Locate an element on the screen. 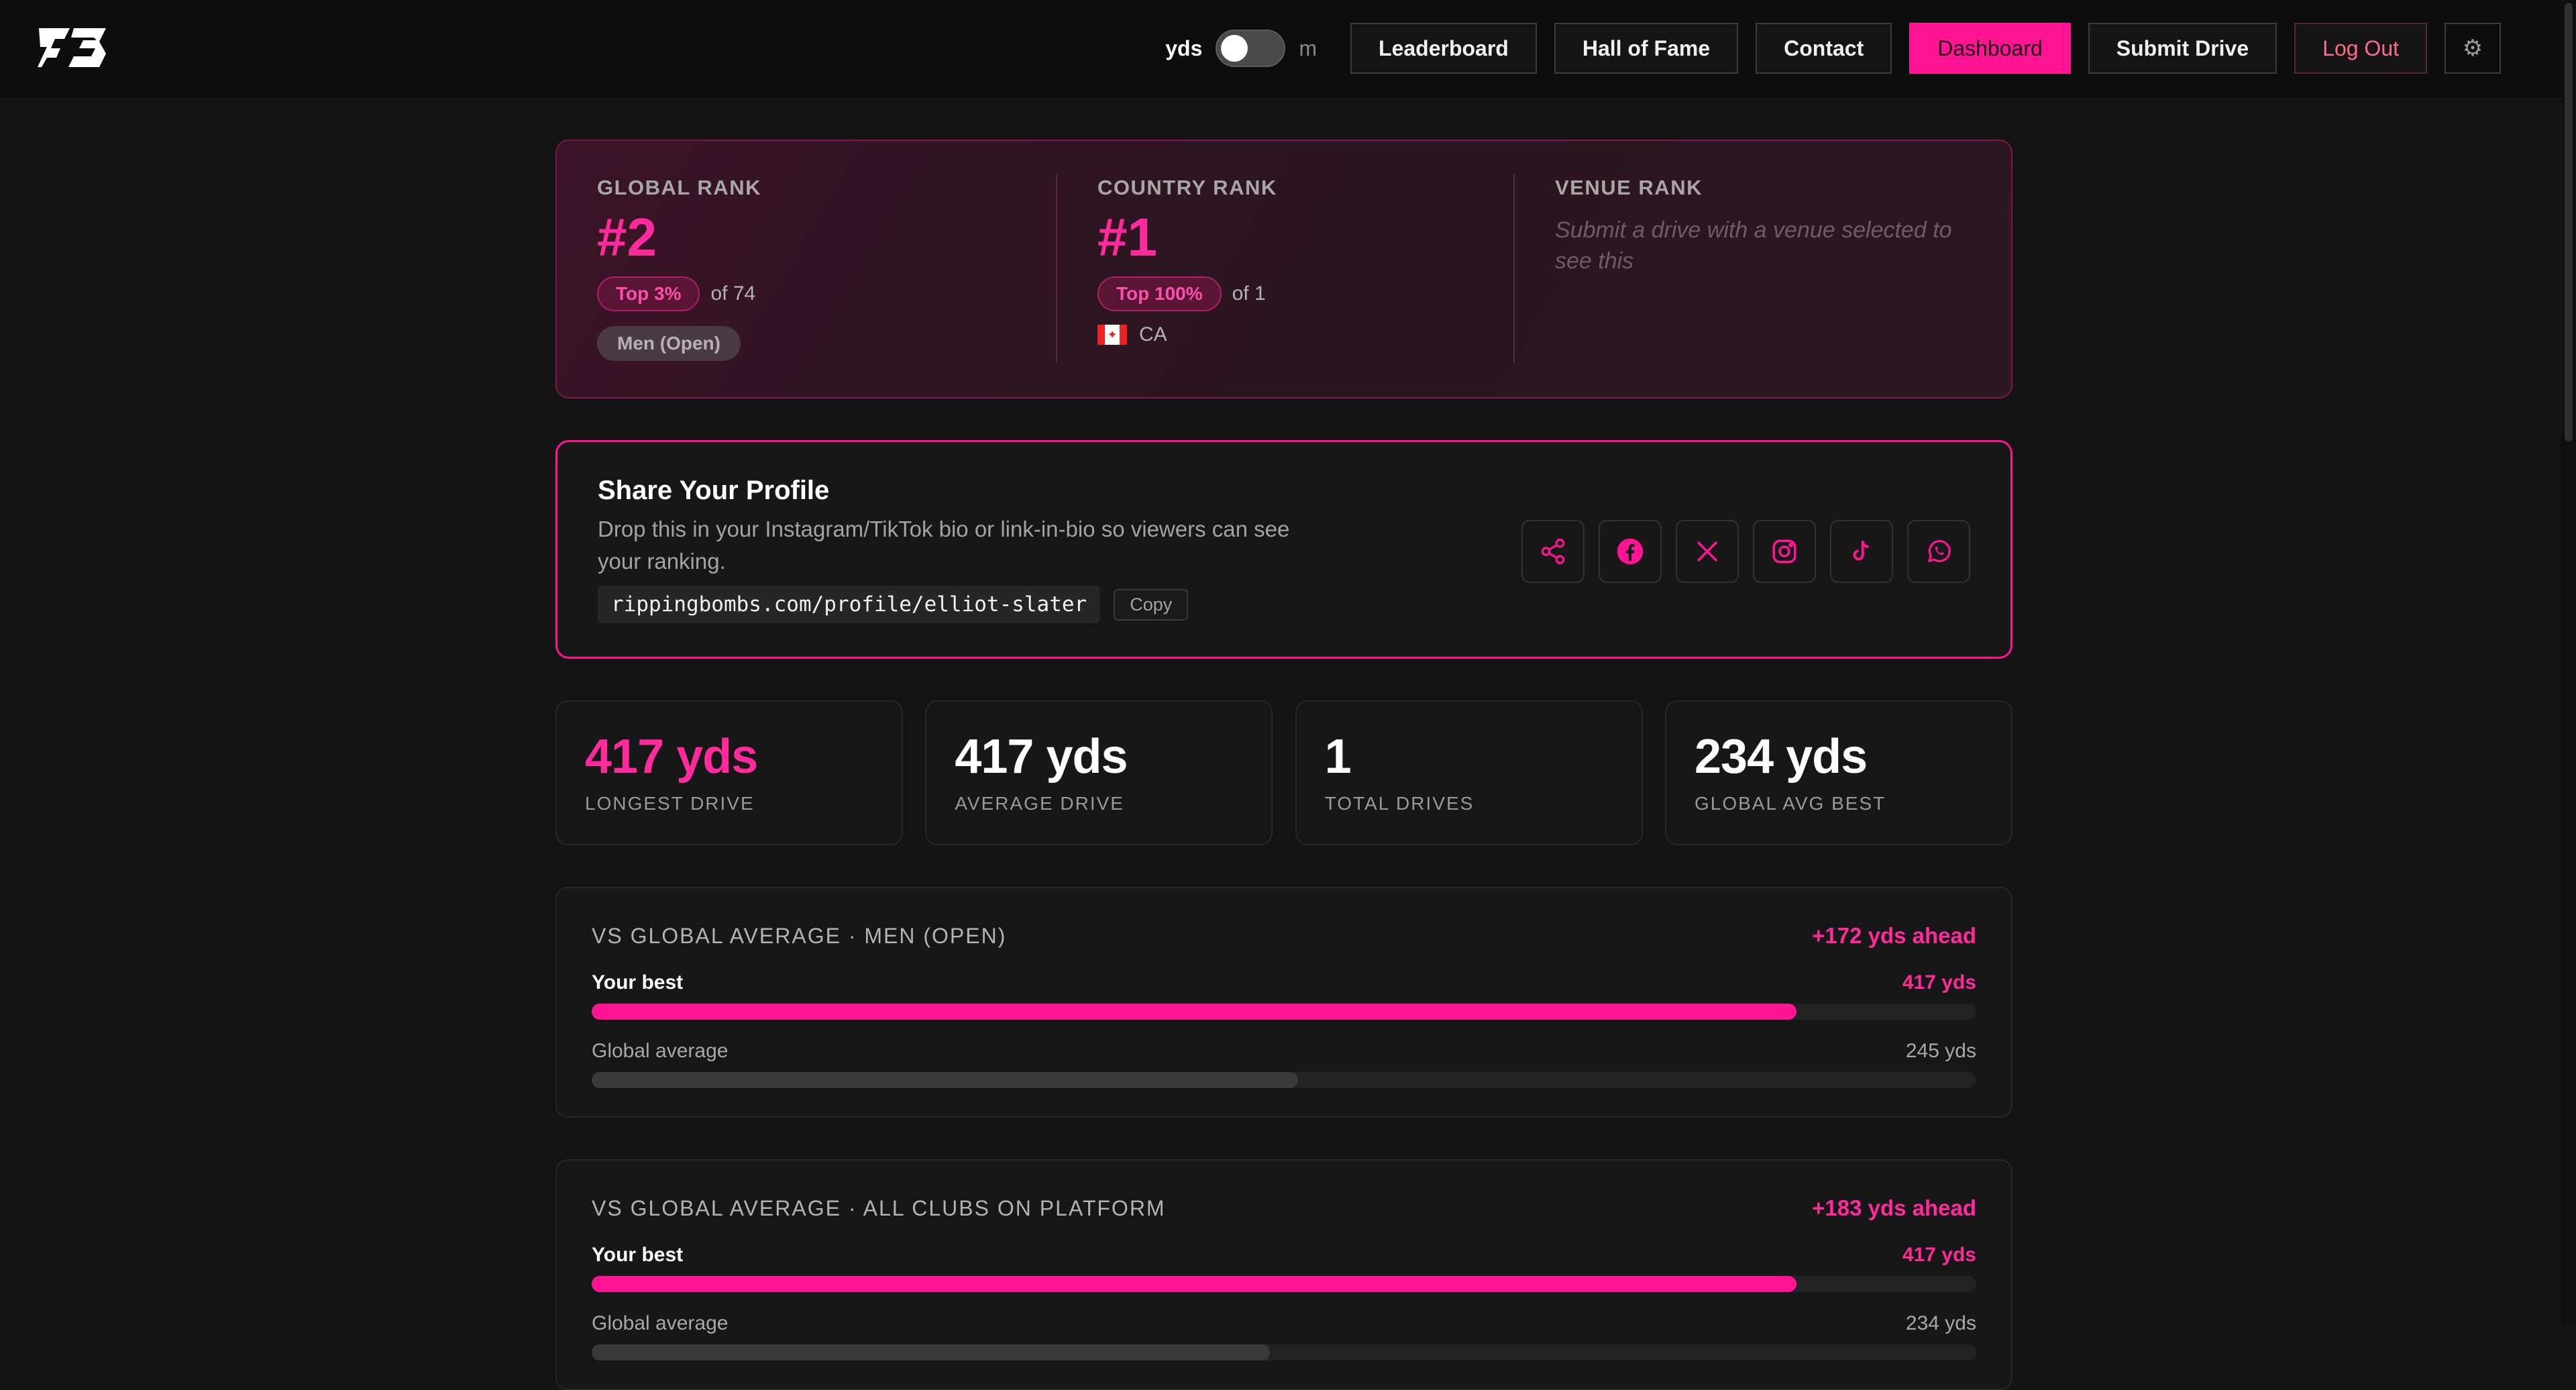  share-title: Share Your Profile is located at coordinates (714, 490).